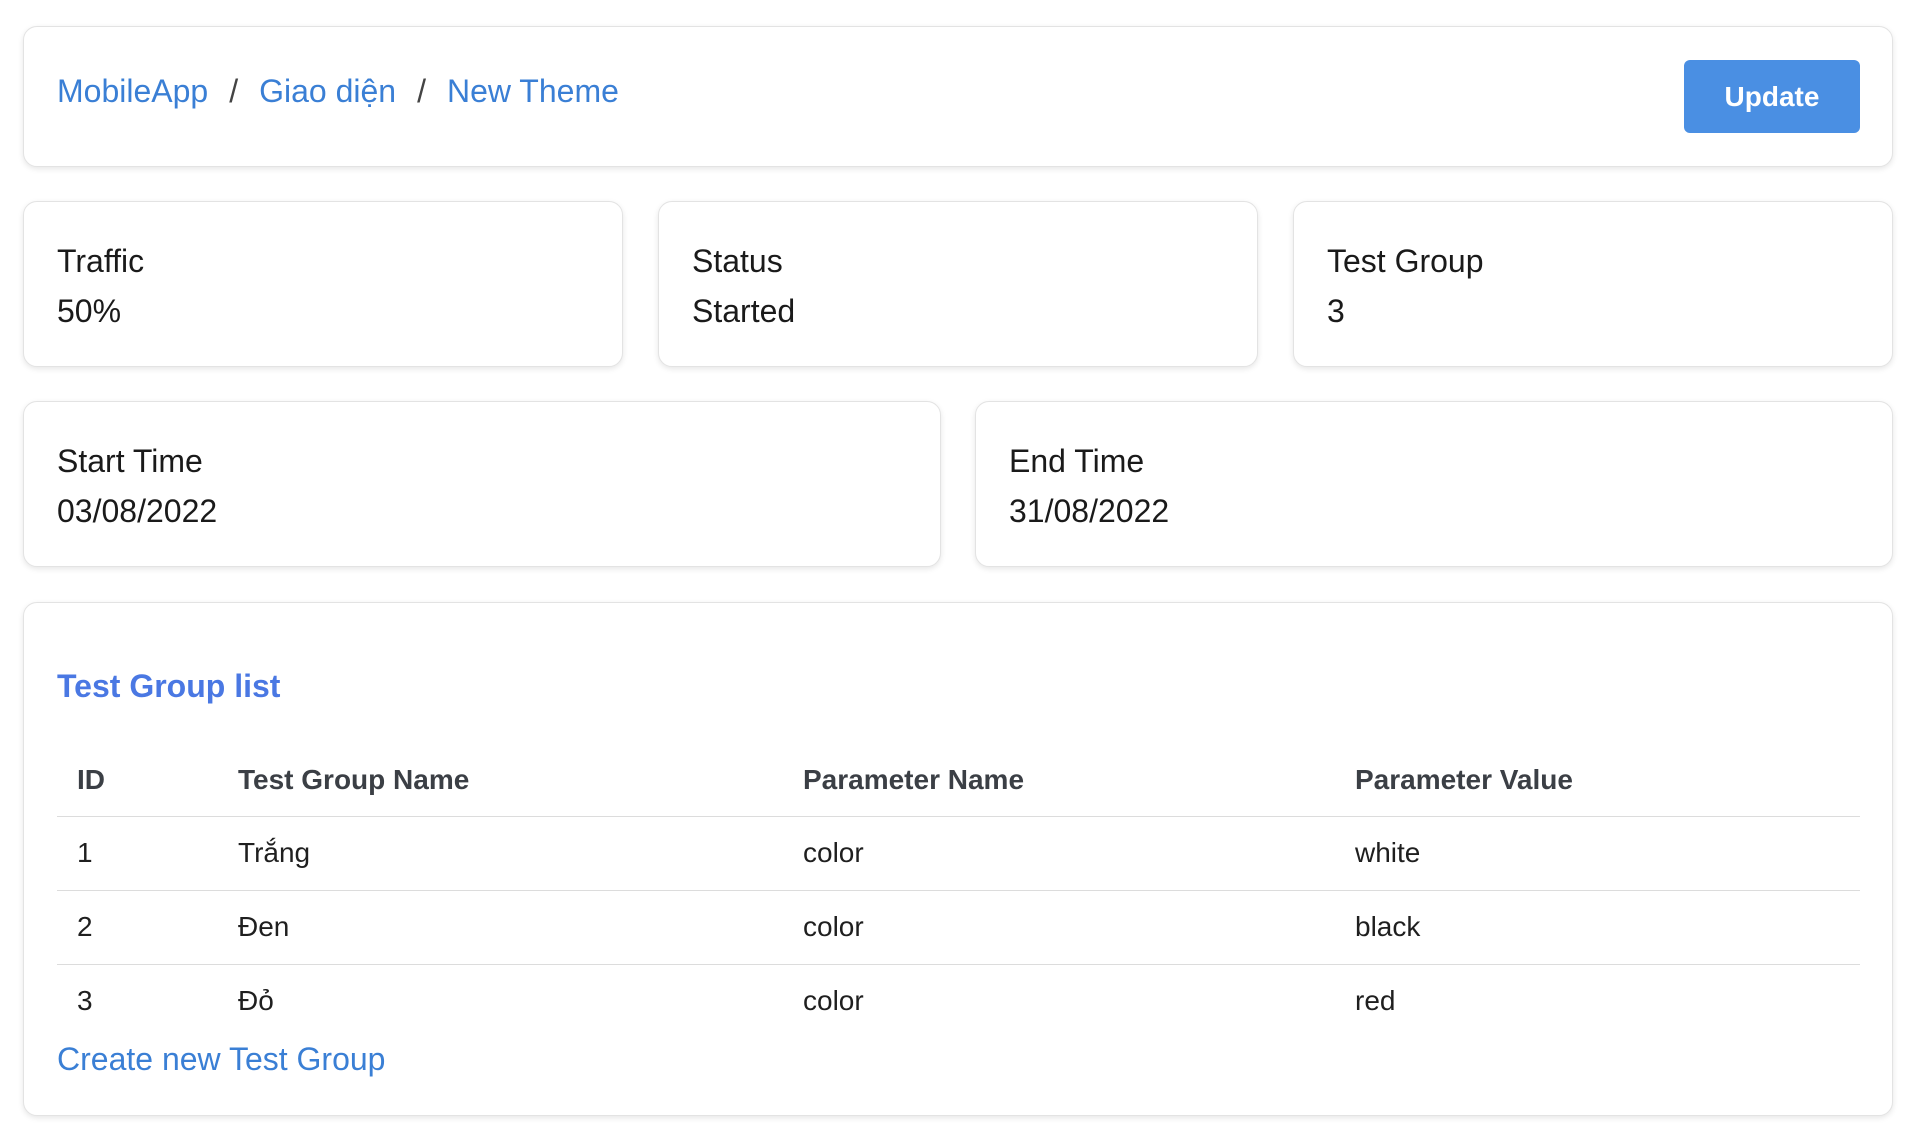 This screenshot has width=1916, height=1134. Describe the element at coordinates (1405, 261) in the screenshot. I see `test-group-label: Test Group` at that location.